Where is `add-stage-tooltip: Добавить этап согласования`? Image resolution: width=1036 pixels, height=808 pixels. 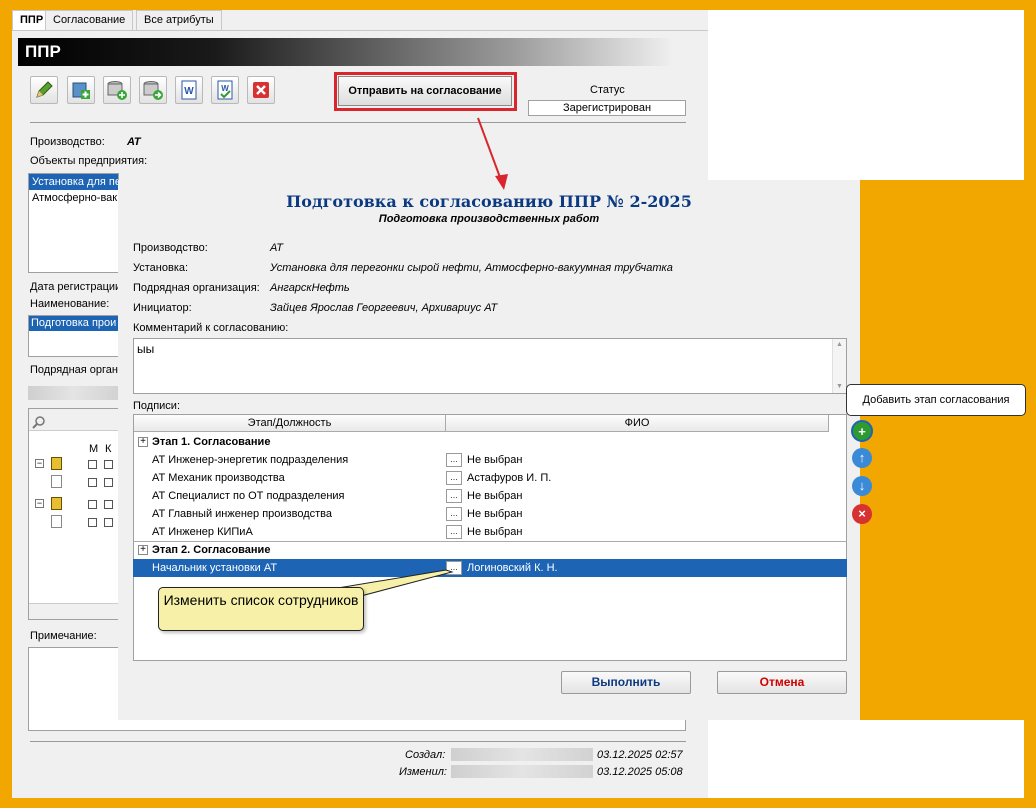
add-stage-tooltip: Добавить этап согласования is located at coordinates (936, 400).